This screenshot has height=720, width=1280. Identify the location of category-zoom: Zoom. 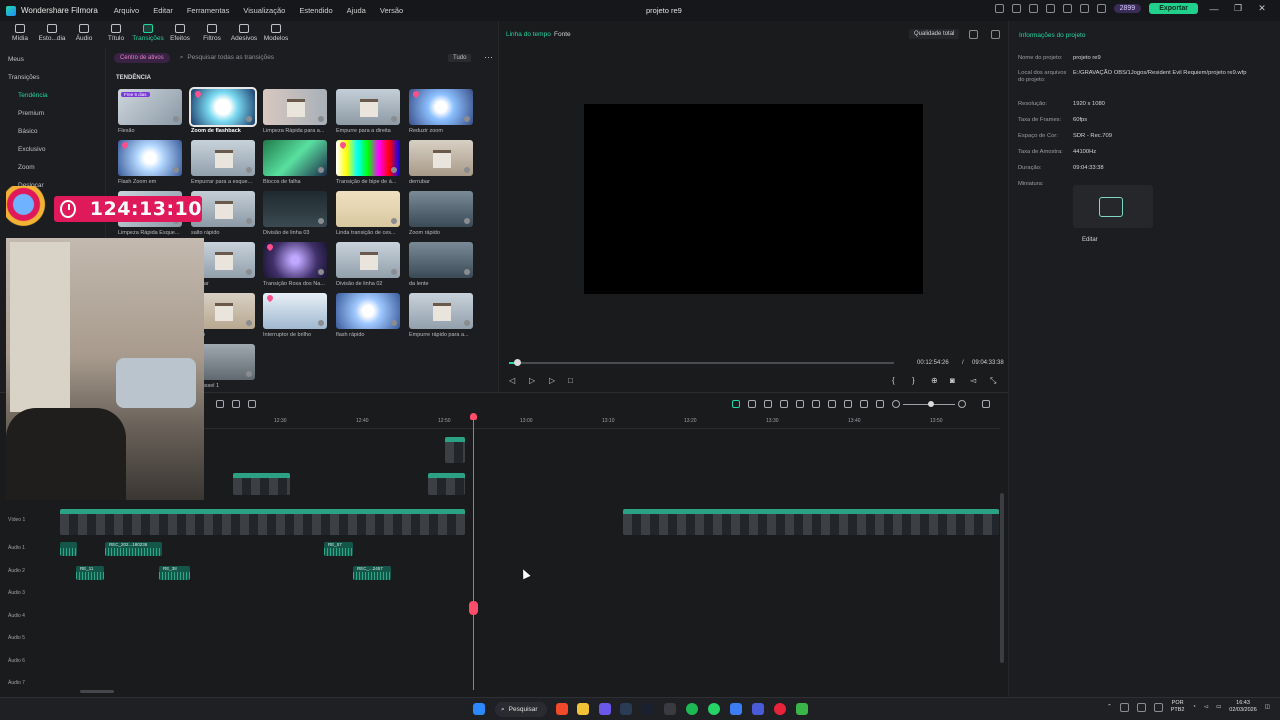
(26, 167).